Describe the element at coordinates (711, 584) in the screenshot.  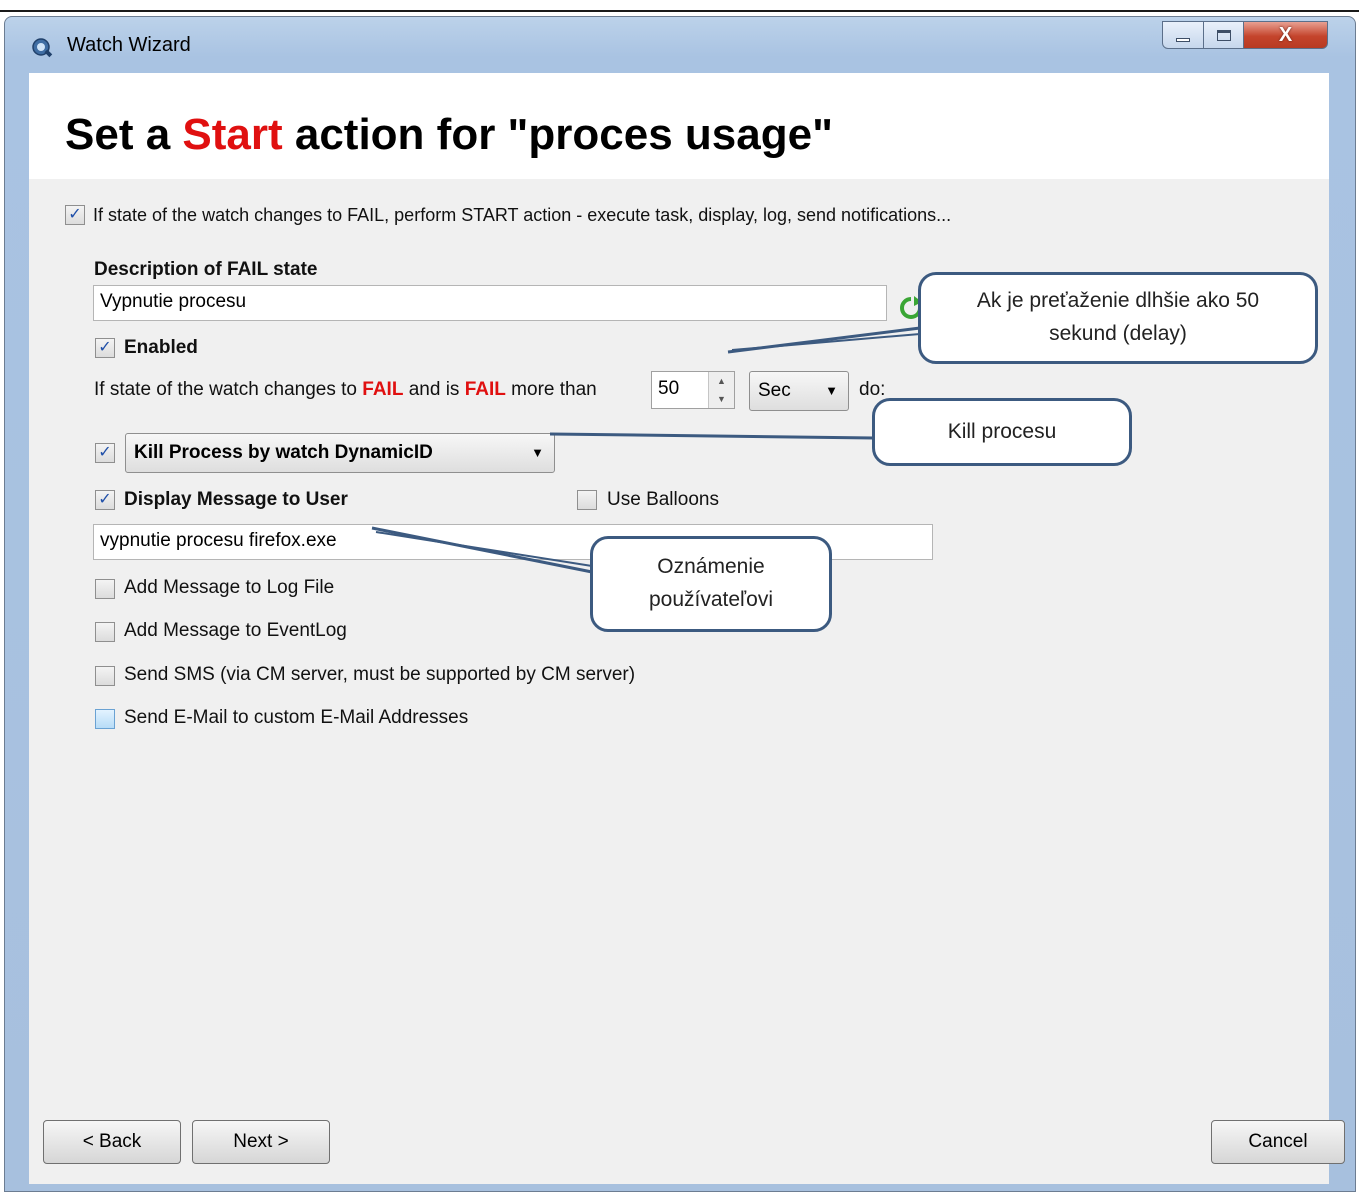
I see `notify-callout: Oznámenie používateľovi` at that location.